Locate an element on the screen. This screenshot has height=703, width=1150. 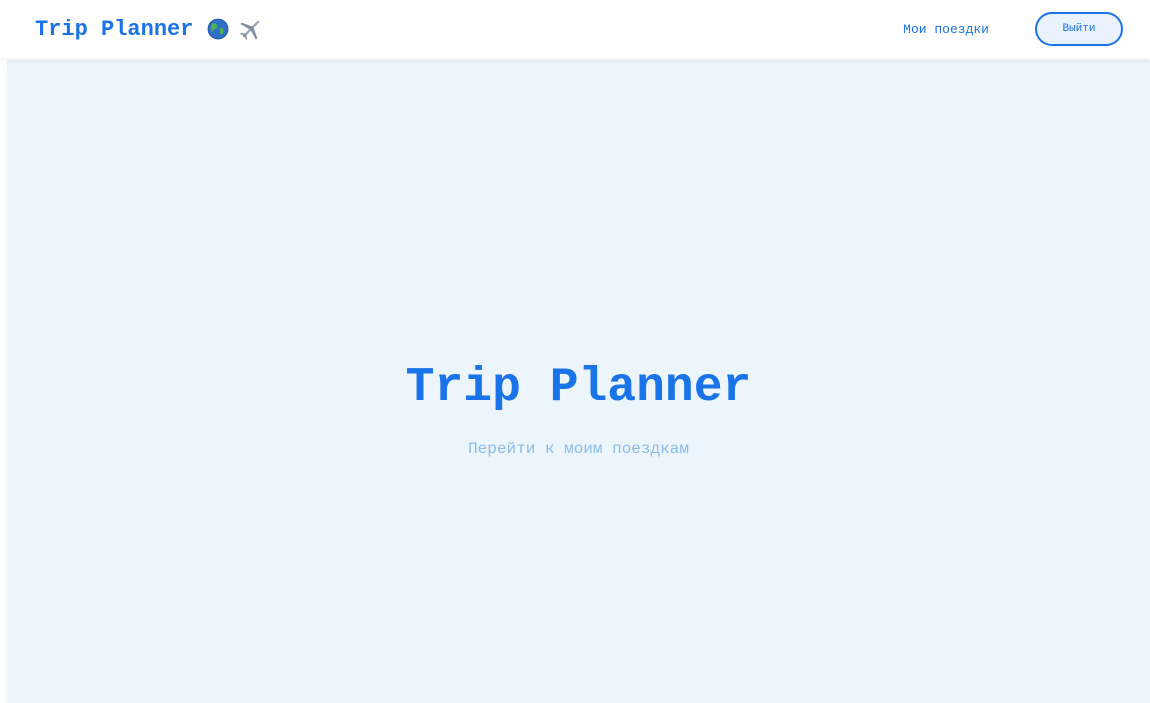
hero-title: Trip Planner is located at coordinates (578, 388).